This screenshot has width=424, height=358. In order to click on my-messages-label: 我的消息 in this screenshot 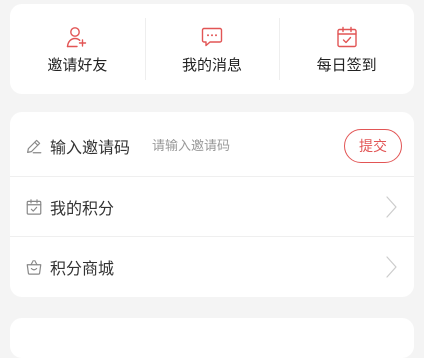, I will do `click(212, 64)`.